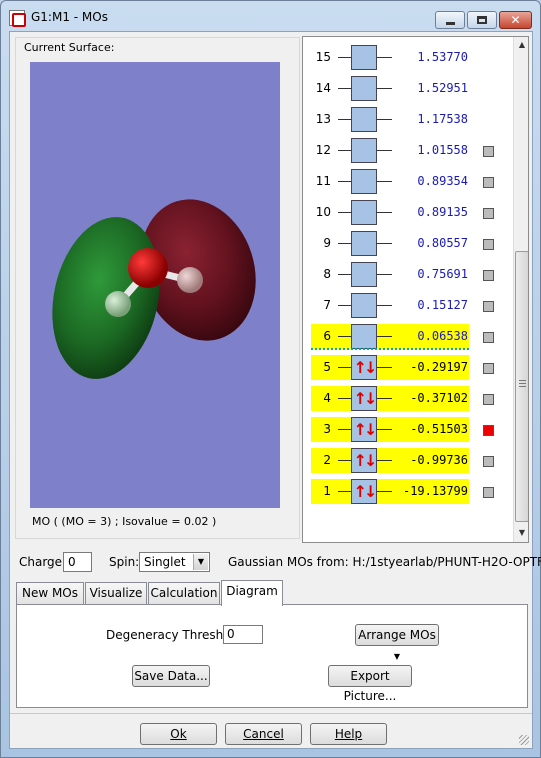  What do you see at coordinates (515, 20) in the screenshot?
I see `close-button: ✕` at bounding box center [515, 20].